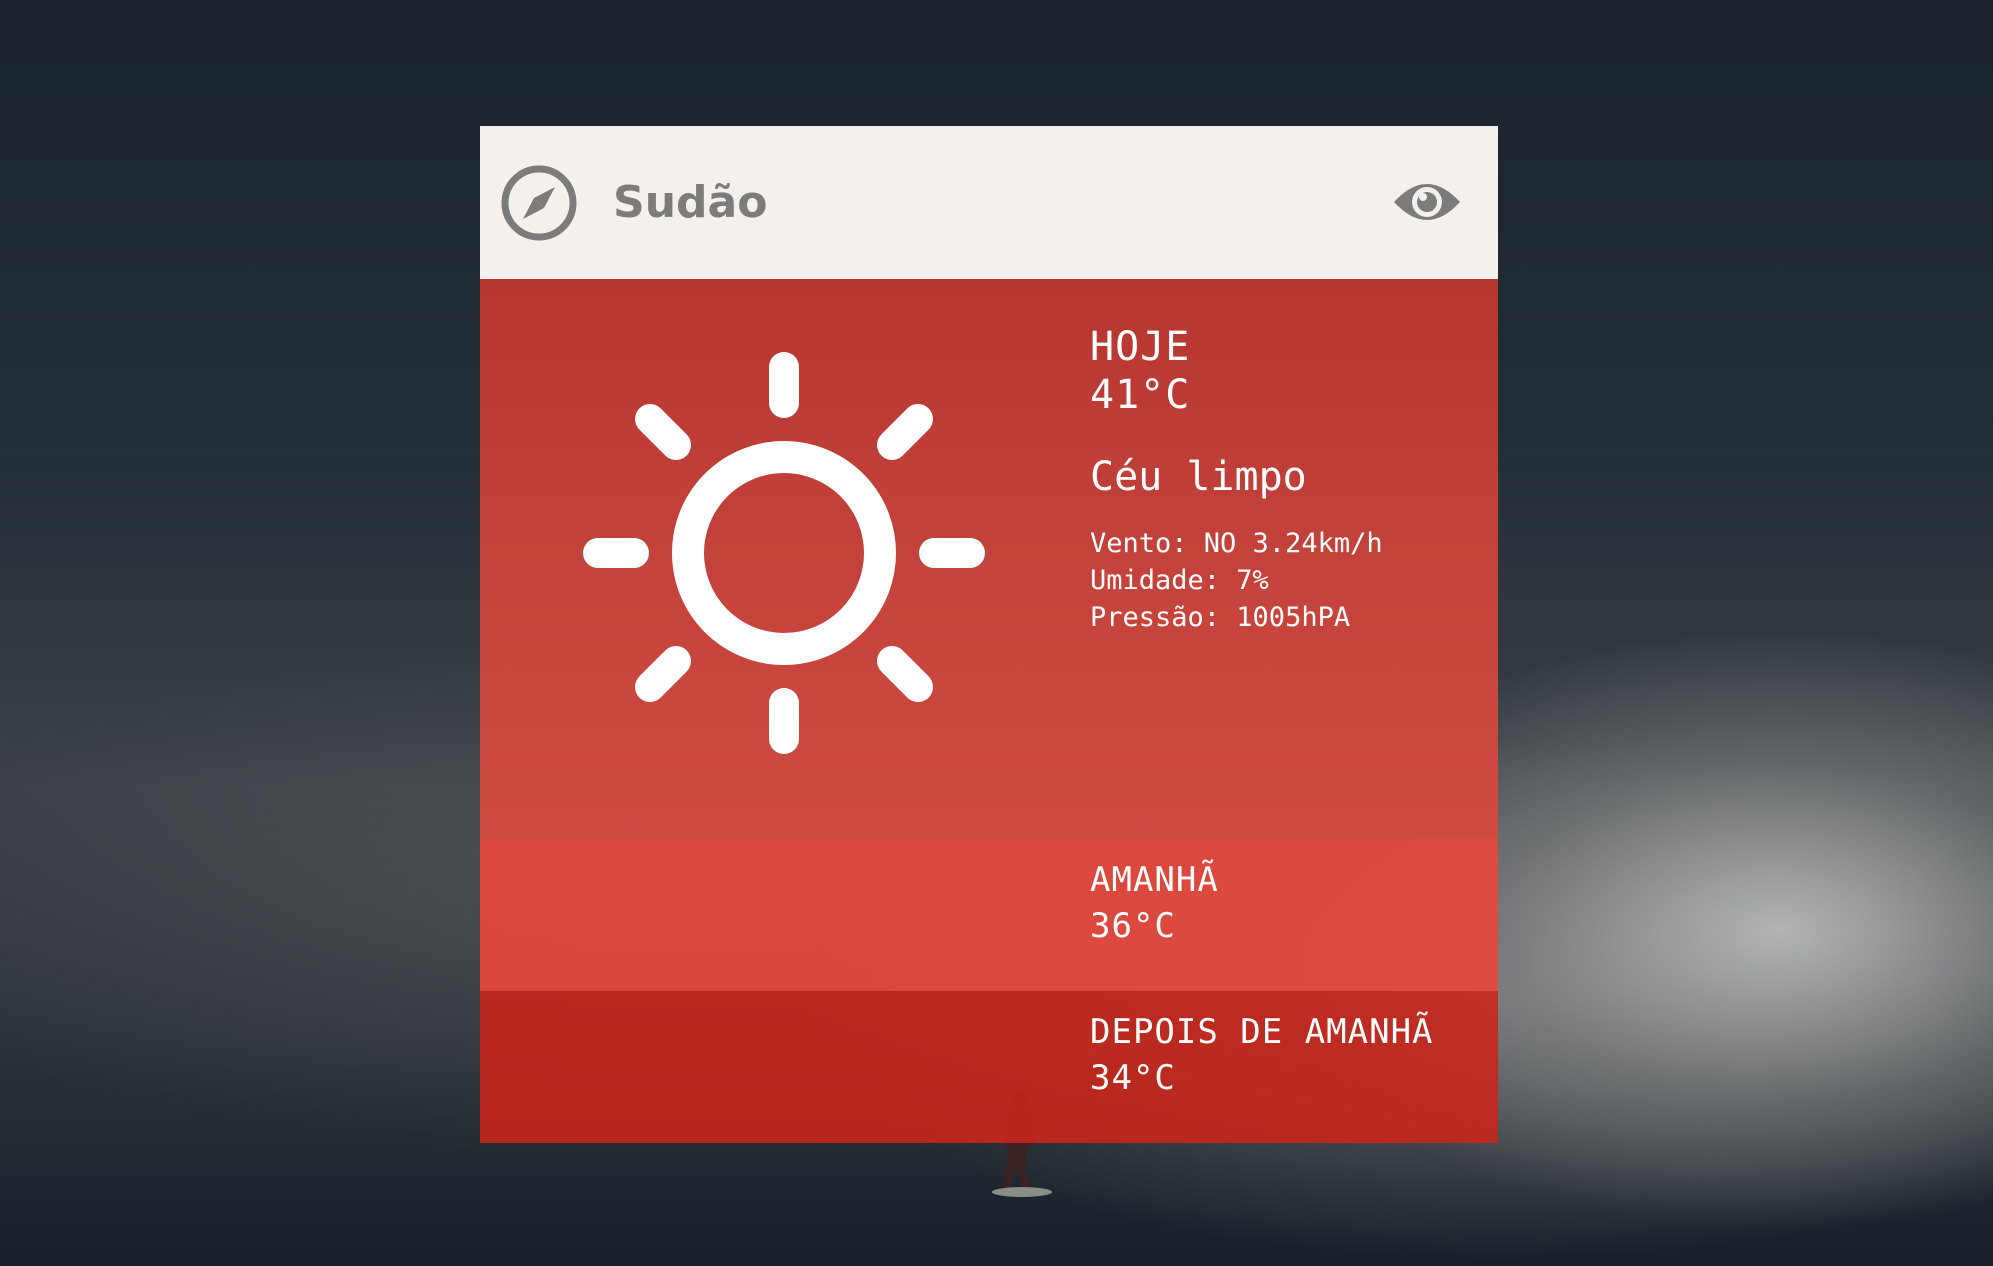 This screenshot has width=1993, height=1266. I want to click on forecast-temperature: 36°C, so click(1133, 926).